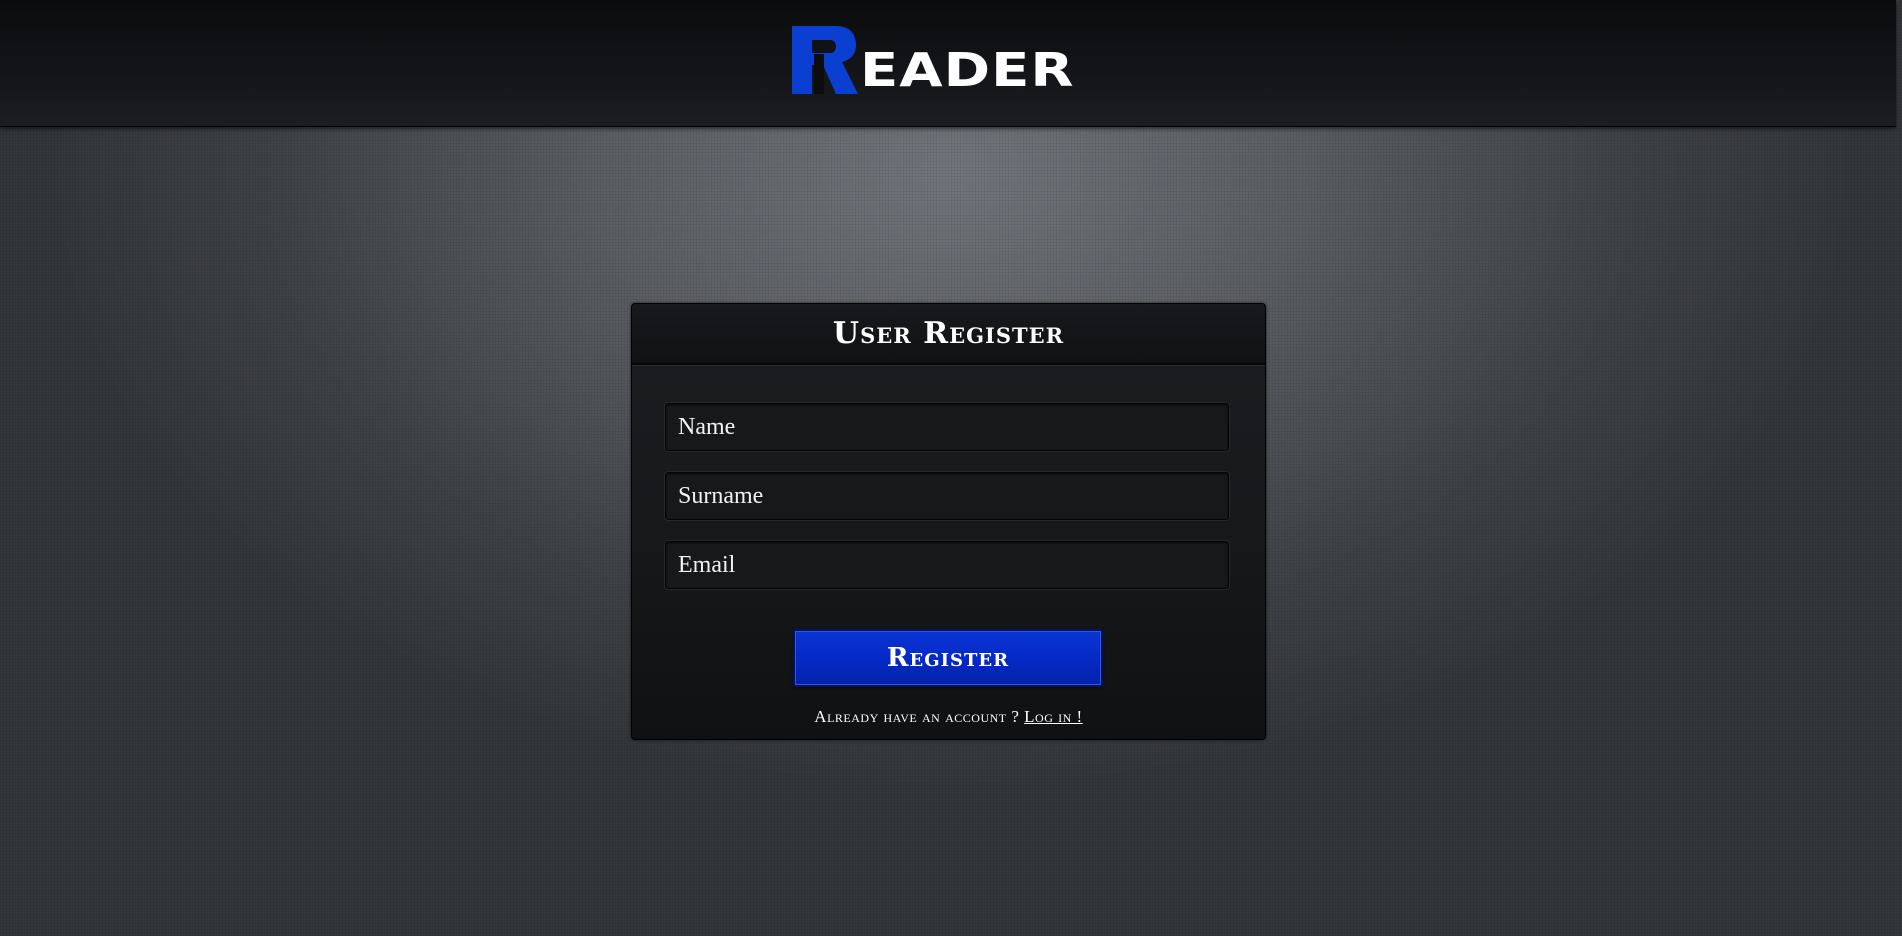 This screenshot has height=936, width=1902. I want to click on register-title: User Register, so click(948, 333).